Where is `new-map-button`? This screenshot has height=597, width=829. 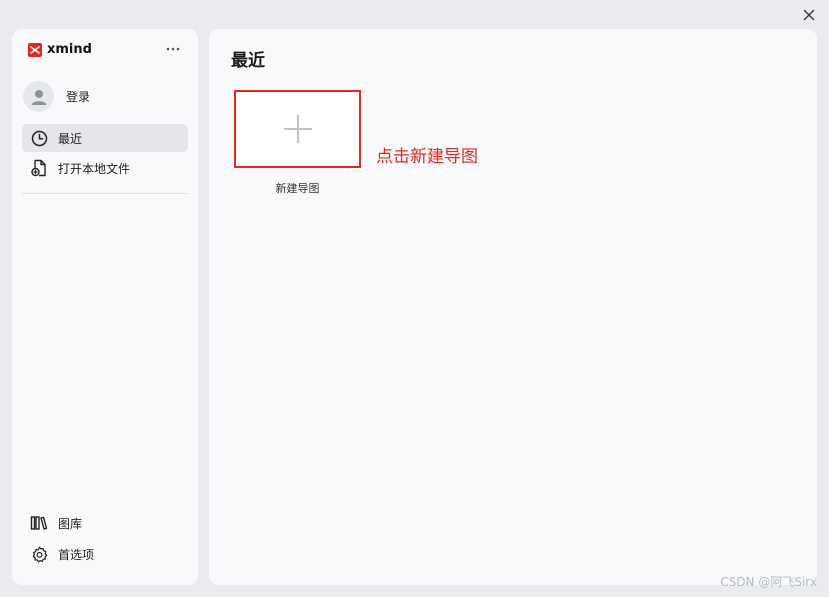 new-map-button is located at coordinates (297, 129).